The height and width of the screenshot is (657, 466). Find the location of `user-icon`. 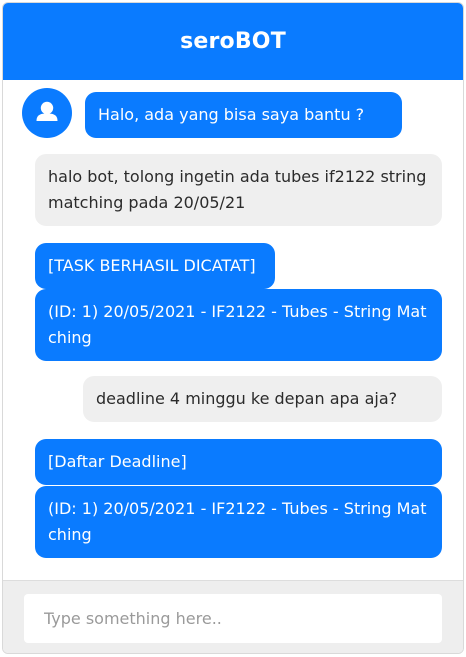

user-icon is located at coordinates (47, 111).